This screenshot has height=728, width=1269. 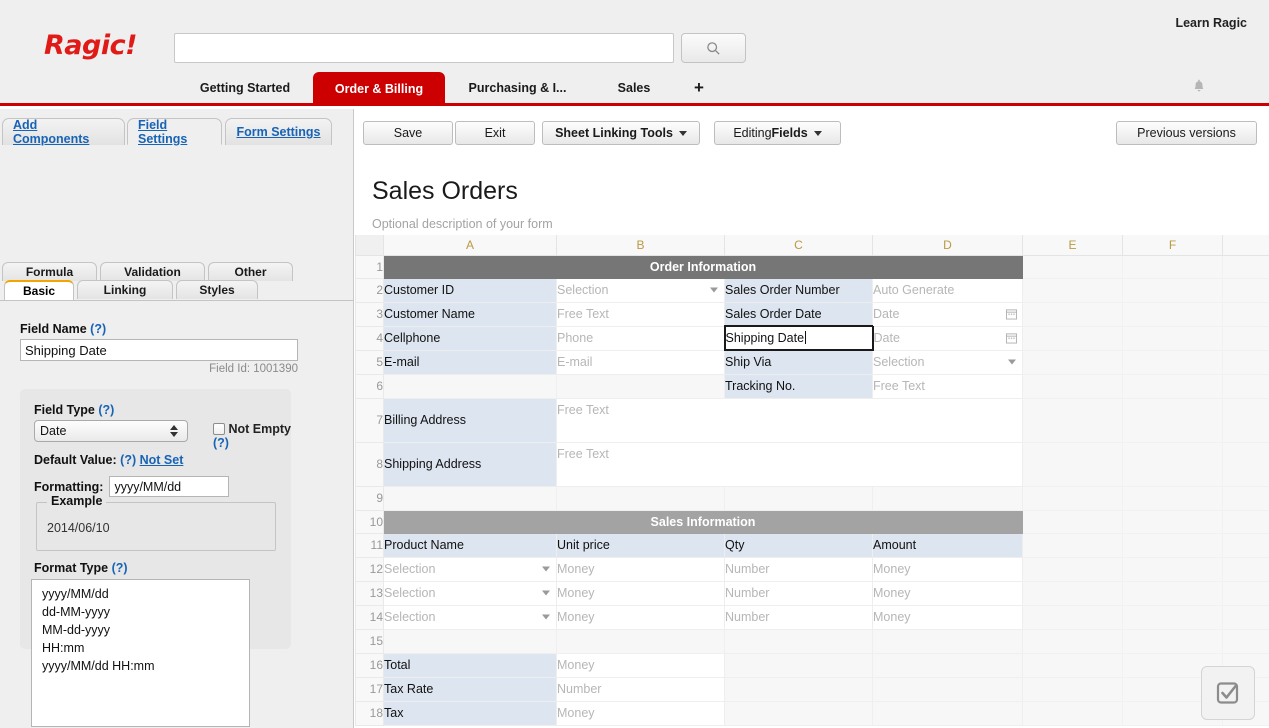 What do you see at coordinates (369, 386) in the screenshot?
I see `row-header: 6` at bounding box center [369, 386].